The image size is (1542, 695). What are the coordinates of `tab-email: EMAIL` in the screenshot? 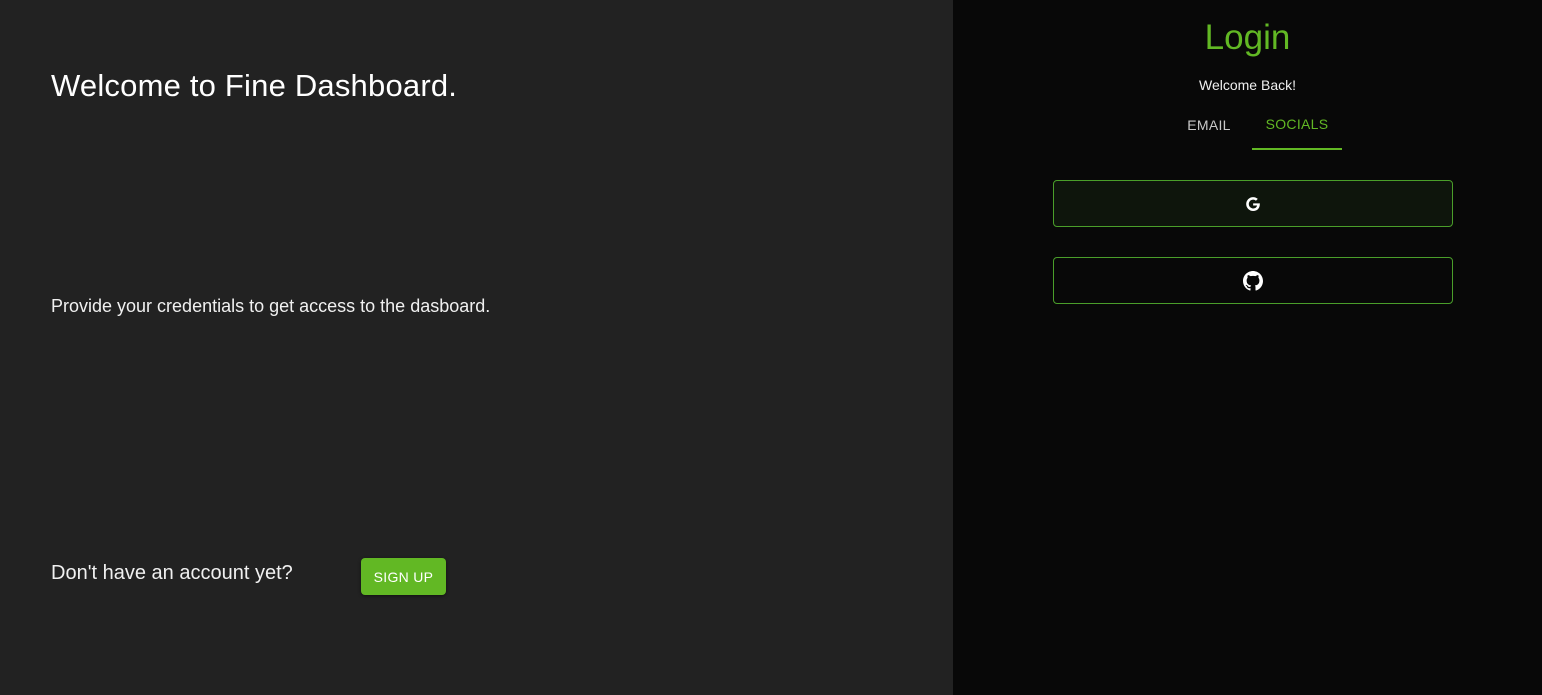 It's located at (1209, 127).